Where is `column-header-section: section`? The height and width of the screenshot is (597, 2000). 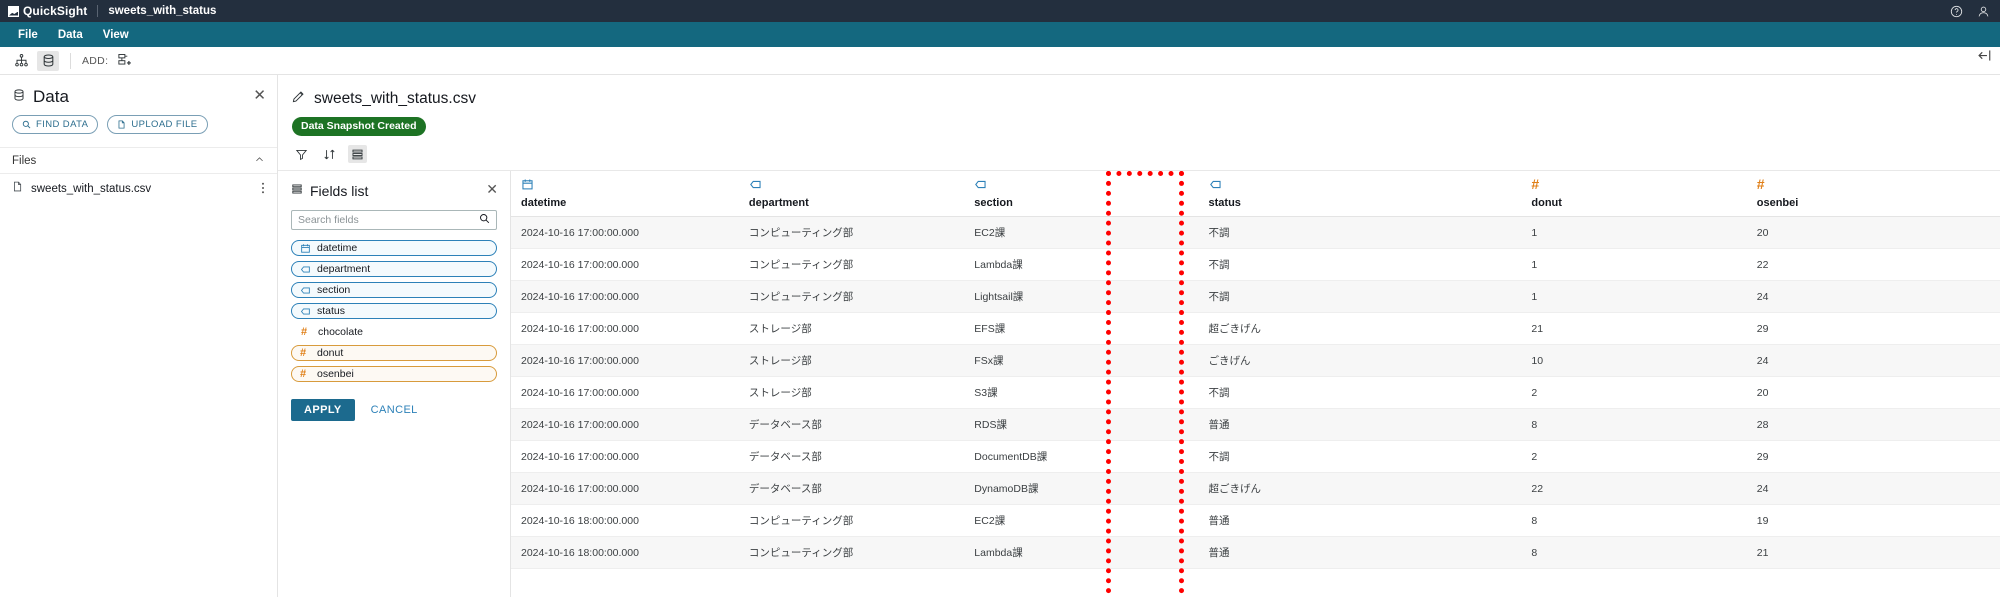
column-header-section: section is located at coordinates (1081, 194).